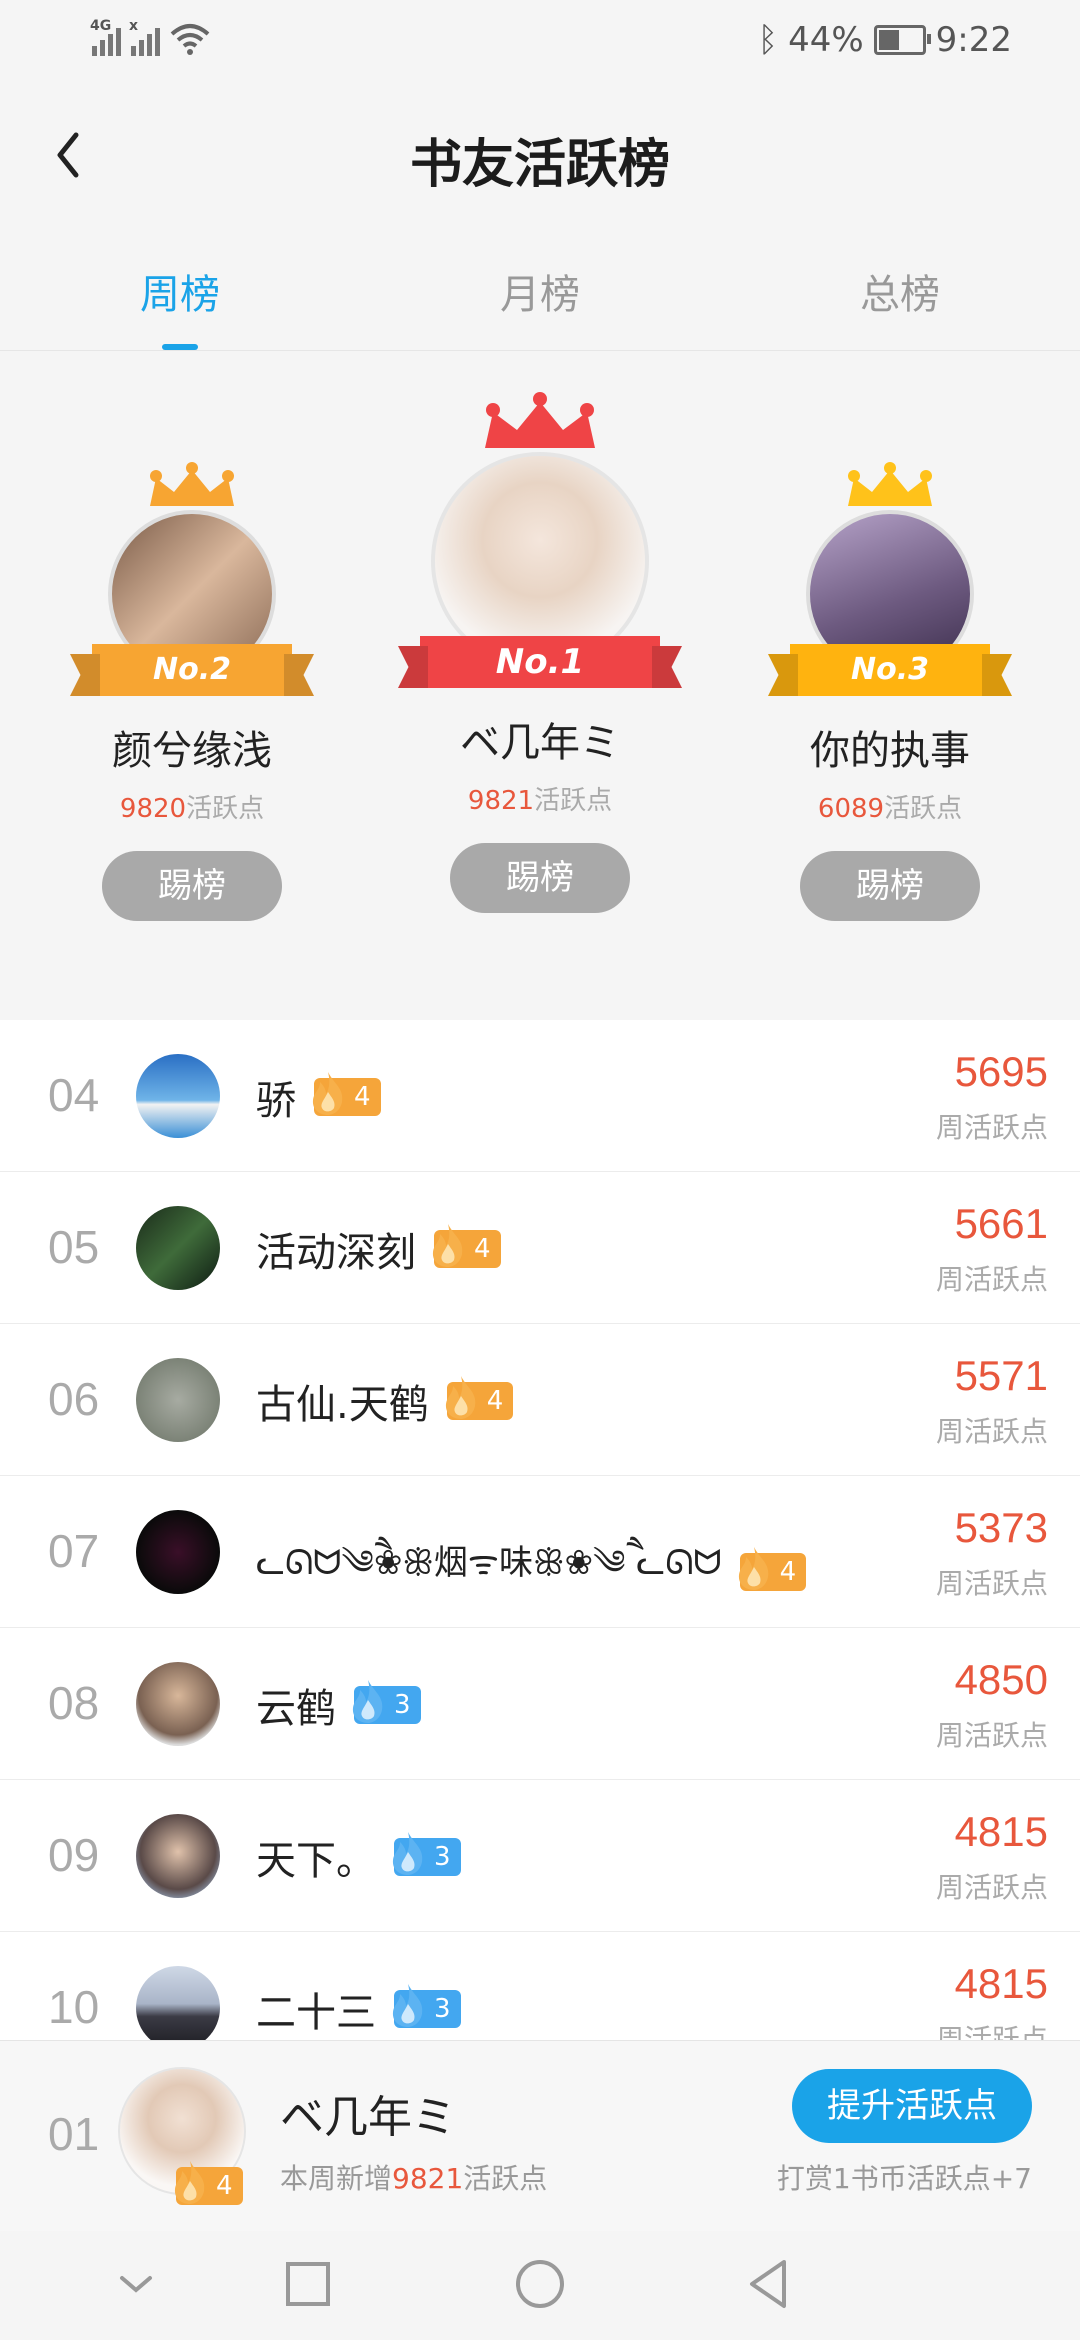 This screenshot has width=1080, height=2340. What do you see at coordinates (540, 801) in the screenshot?
I see `activity-score: 9821活跃点` at bounding box center [540, 801].